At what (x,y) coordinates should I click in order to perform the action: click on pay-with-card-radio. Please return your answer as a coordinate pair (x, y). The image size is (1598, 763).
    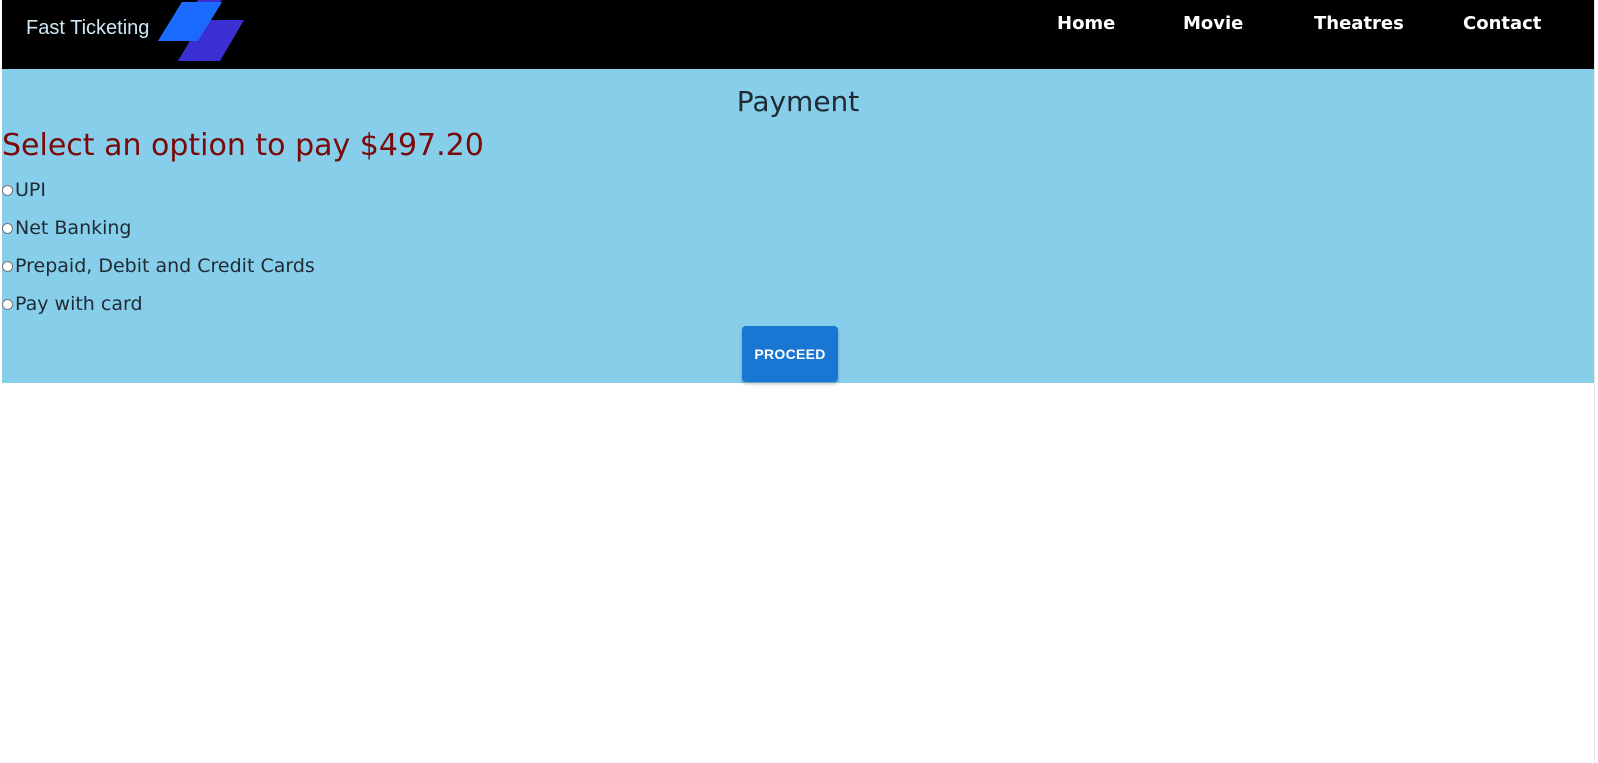
    Looking at the image, I should click on (7, 304).